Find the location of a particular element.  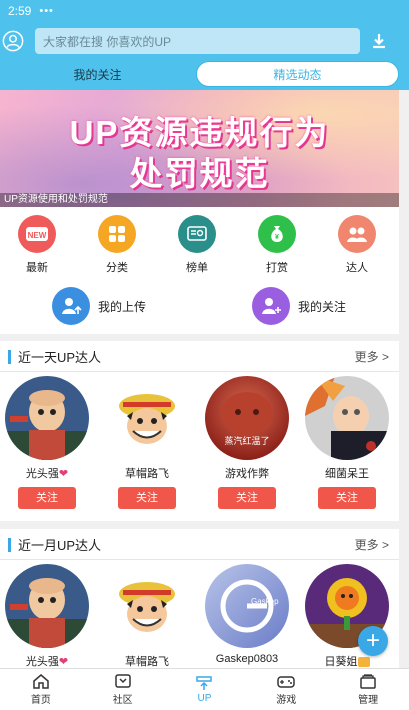

uploader-name: 游戏作弊 is located at coordinates (247, 474).